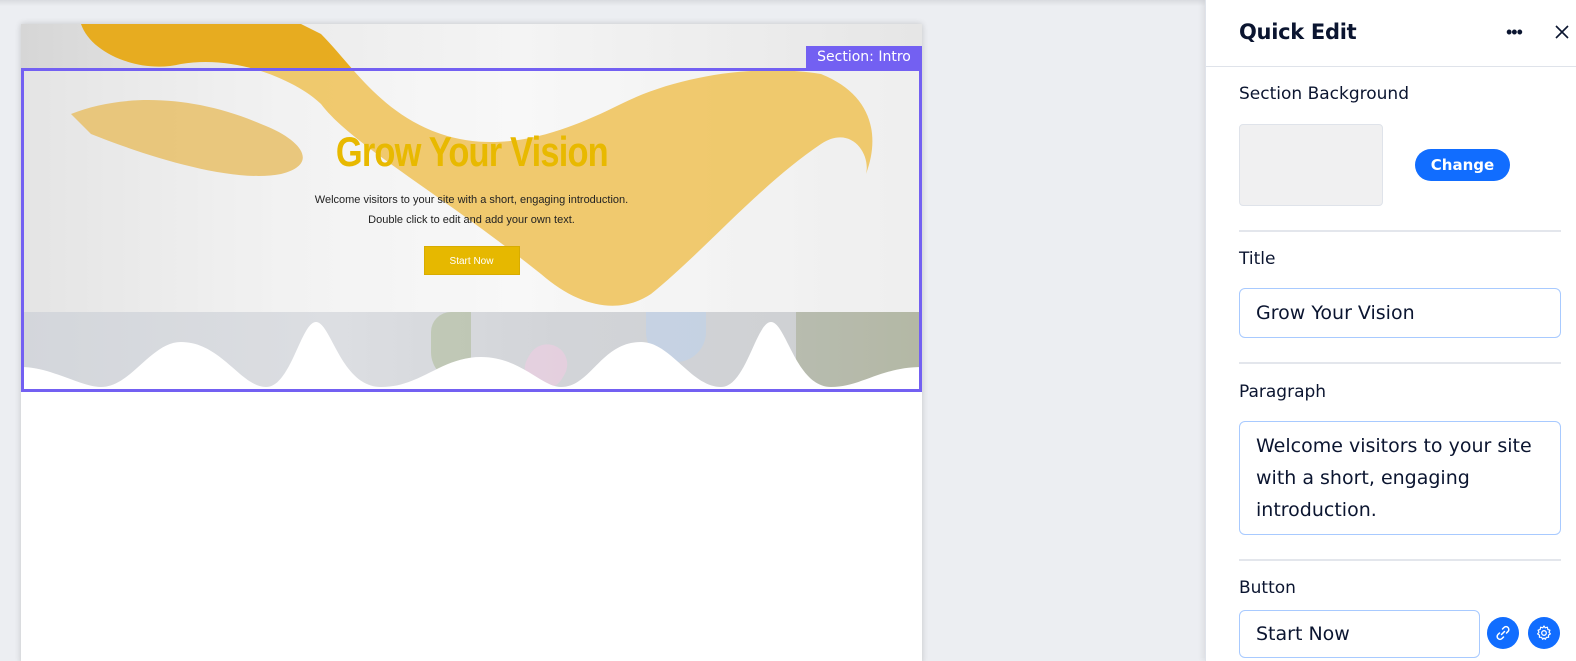 Image resolution: width=1576 pixels, height=661 pixels. Describe the element at coordinates (1267, 588) in the screenshot. I see `button-label: Button` at that location.